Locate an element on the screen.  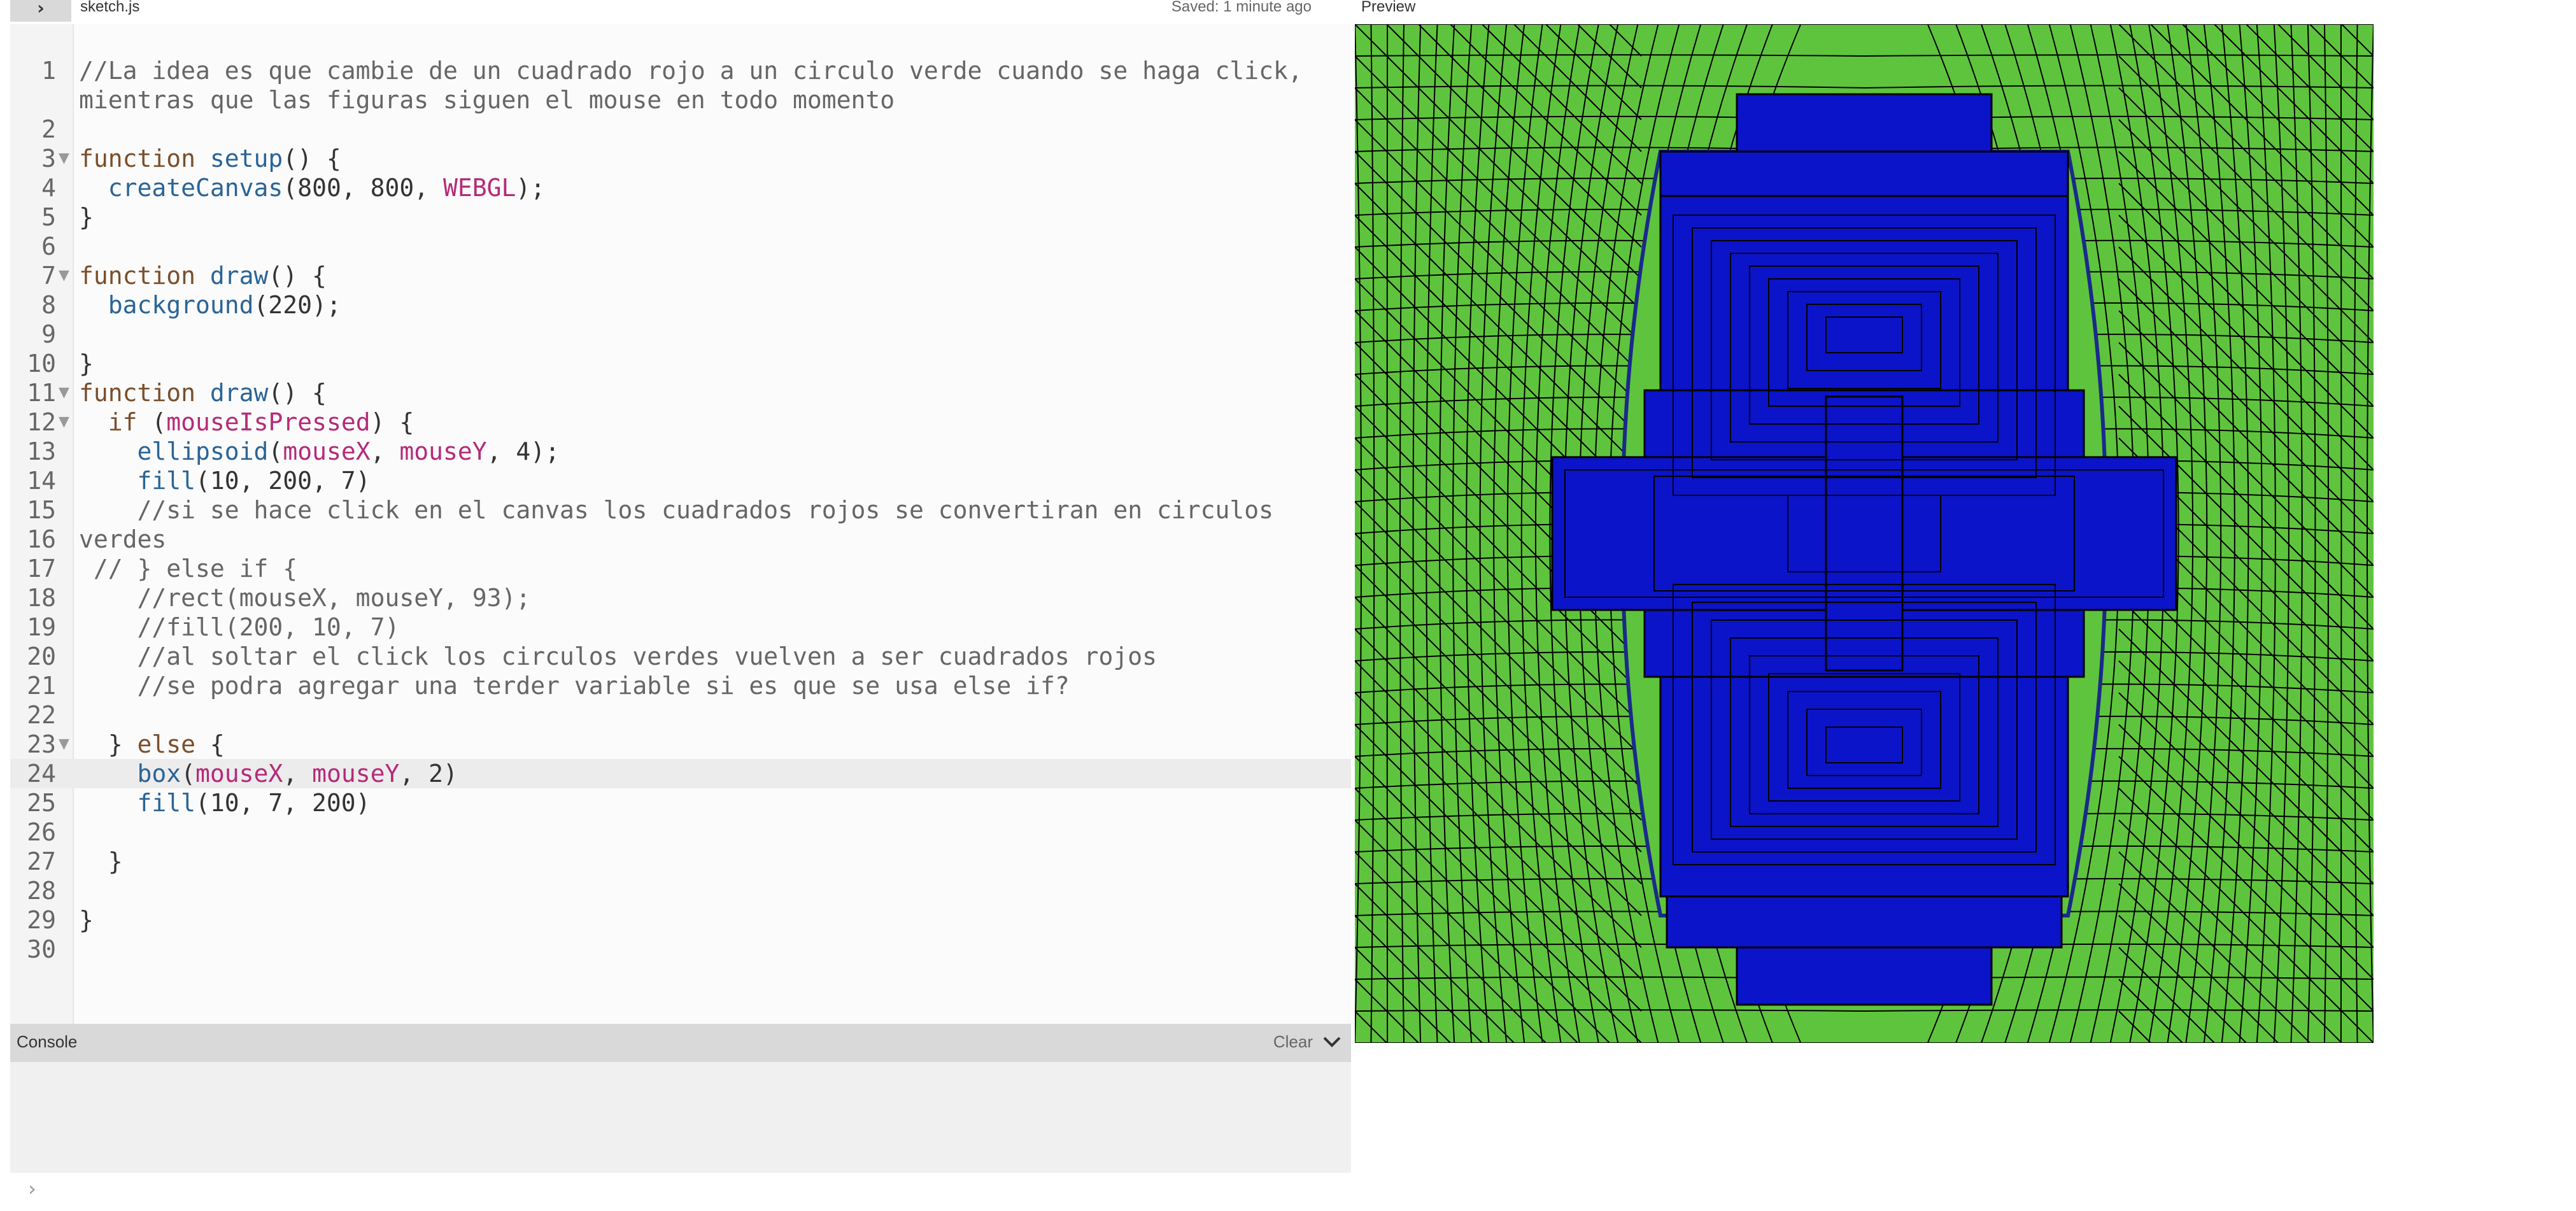
sidebar-toggle-button: › is located at coordinates (40, 11).